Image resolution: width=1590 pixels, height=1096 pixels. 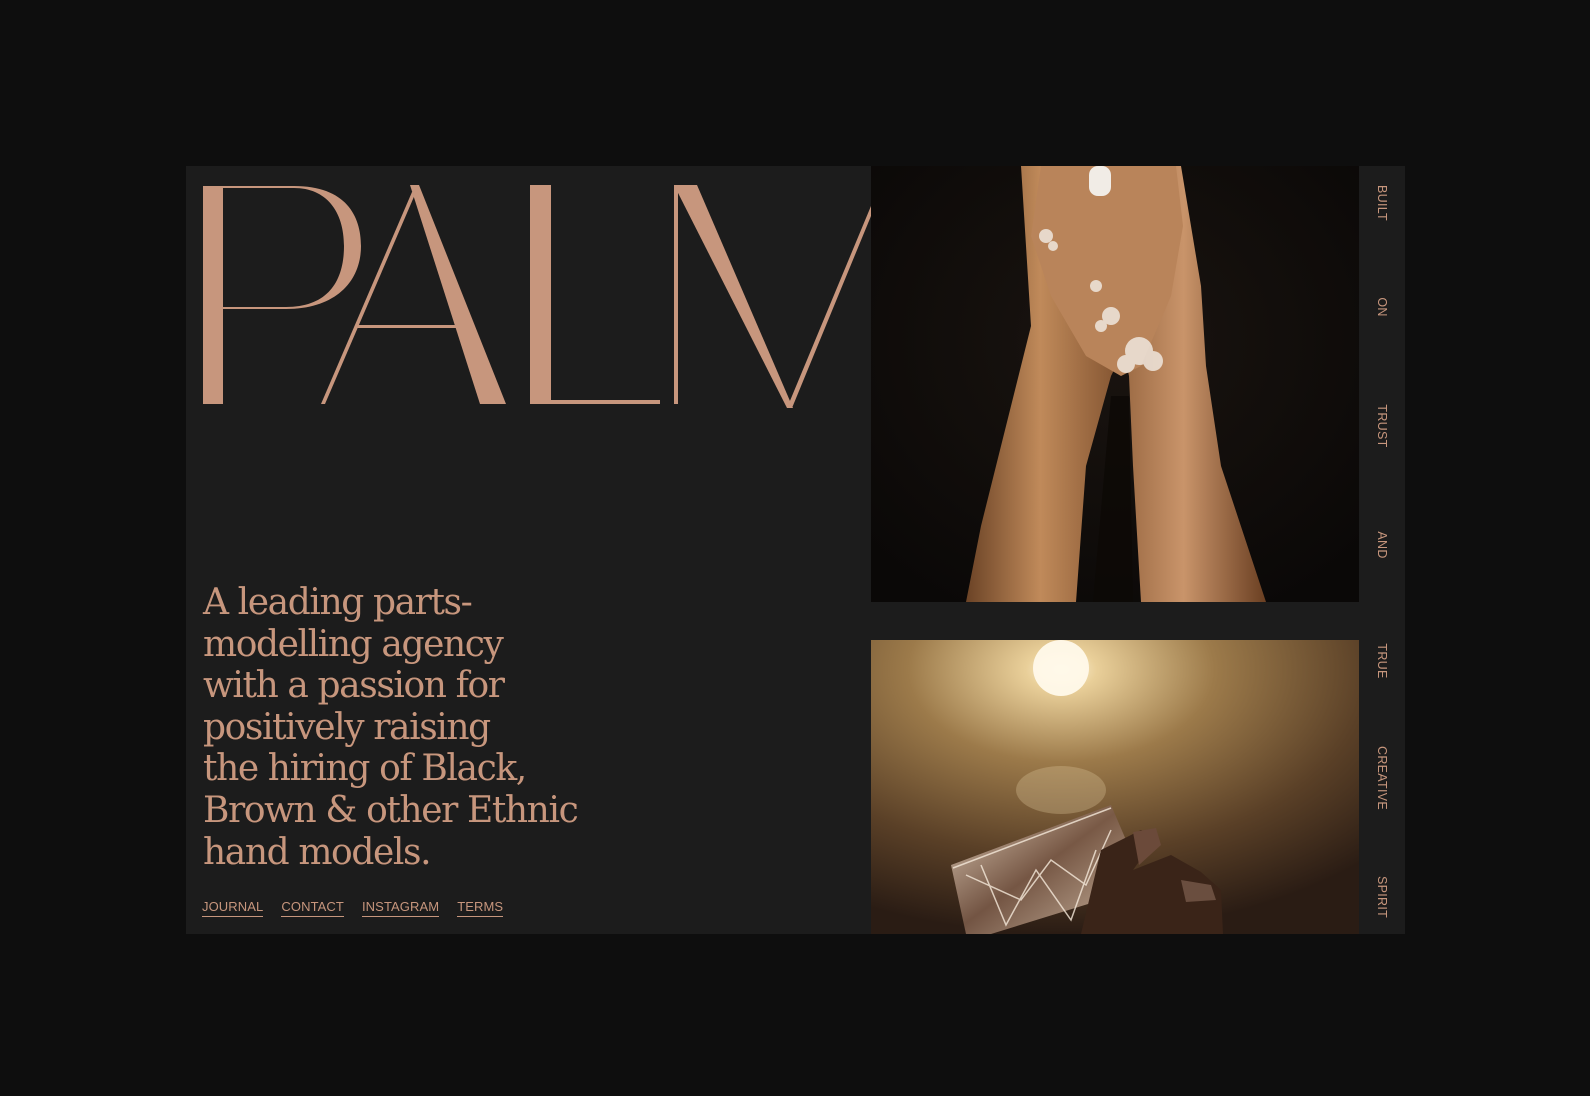 I want to click on motto-word: TRUST, so click(x=1382, y=426).